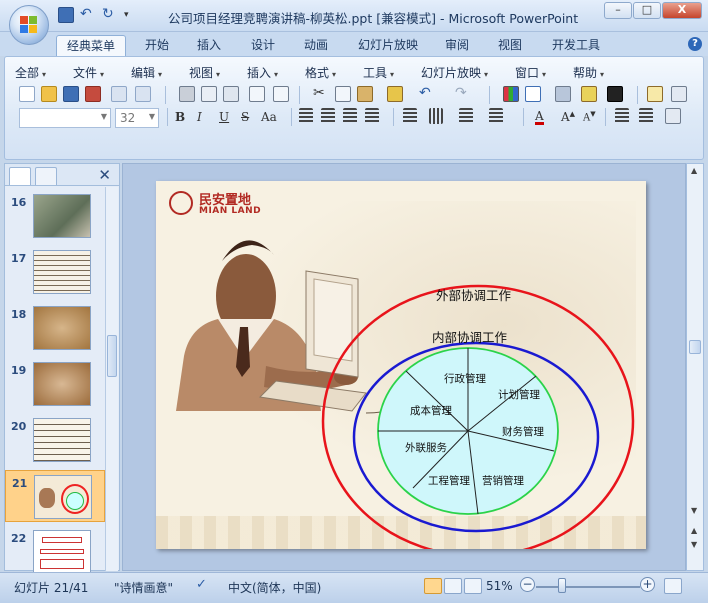  Describe the element at coordinates (112, 356) in the screenshot. I see `slides-pane-scroll-thumb` at that location.